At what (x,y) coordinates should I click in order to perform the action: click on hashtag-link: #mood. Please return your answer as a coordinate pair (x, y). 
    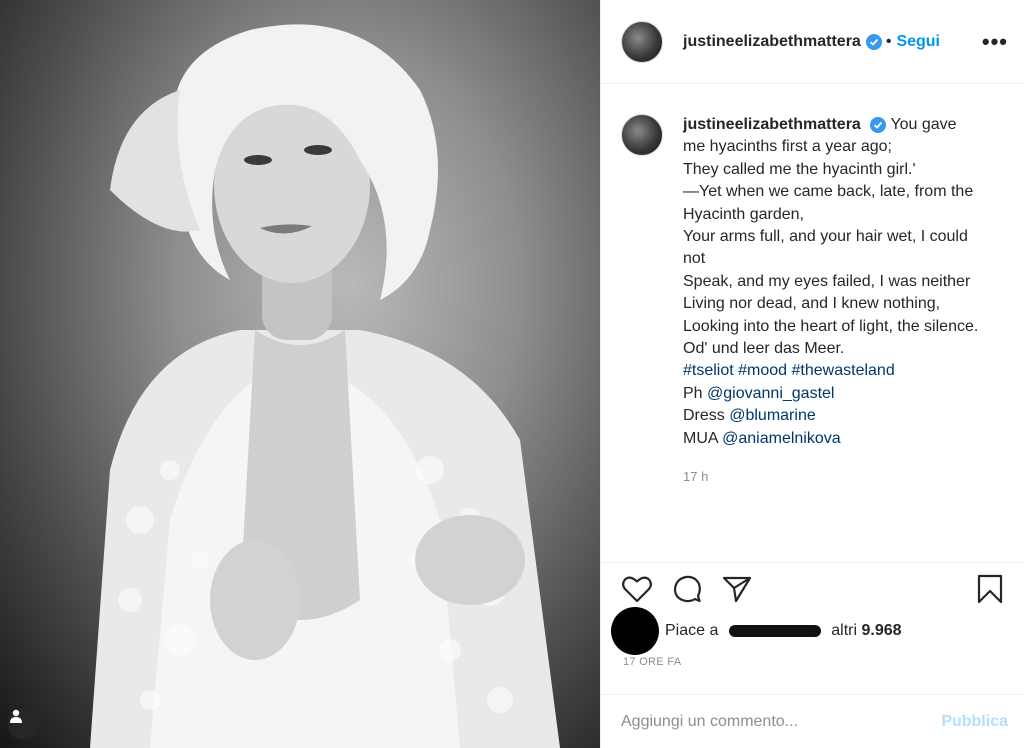
    Looking at the image, I should click on (762, 370).